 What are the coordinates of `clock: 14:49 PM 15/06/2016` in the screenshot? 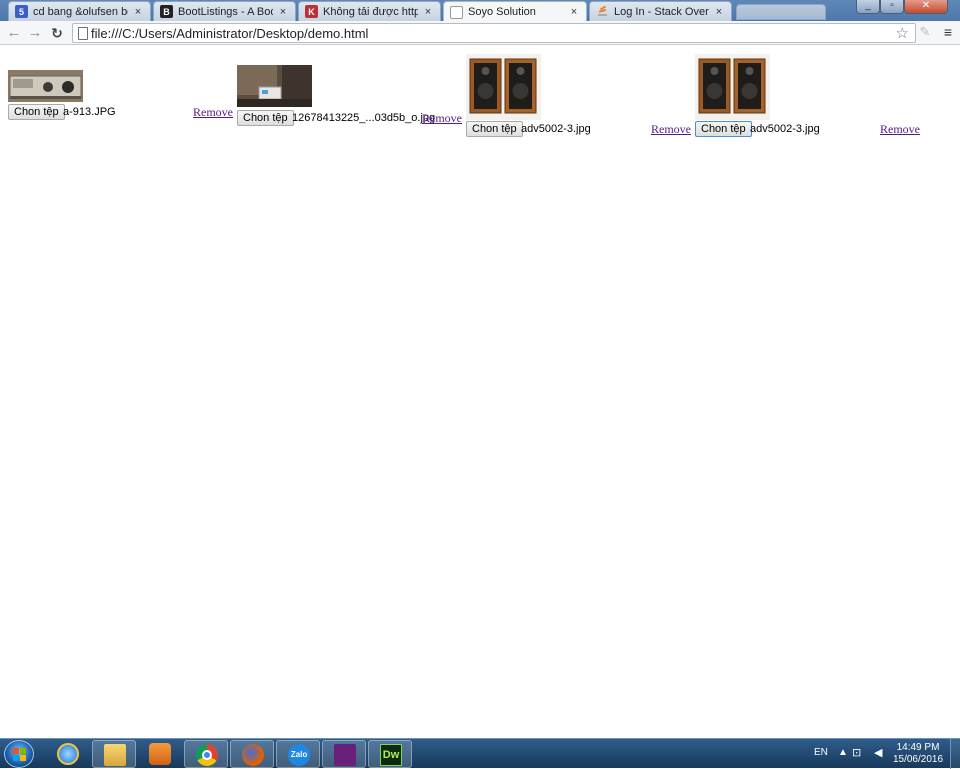 It's located at (918, 754).